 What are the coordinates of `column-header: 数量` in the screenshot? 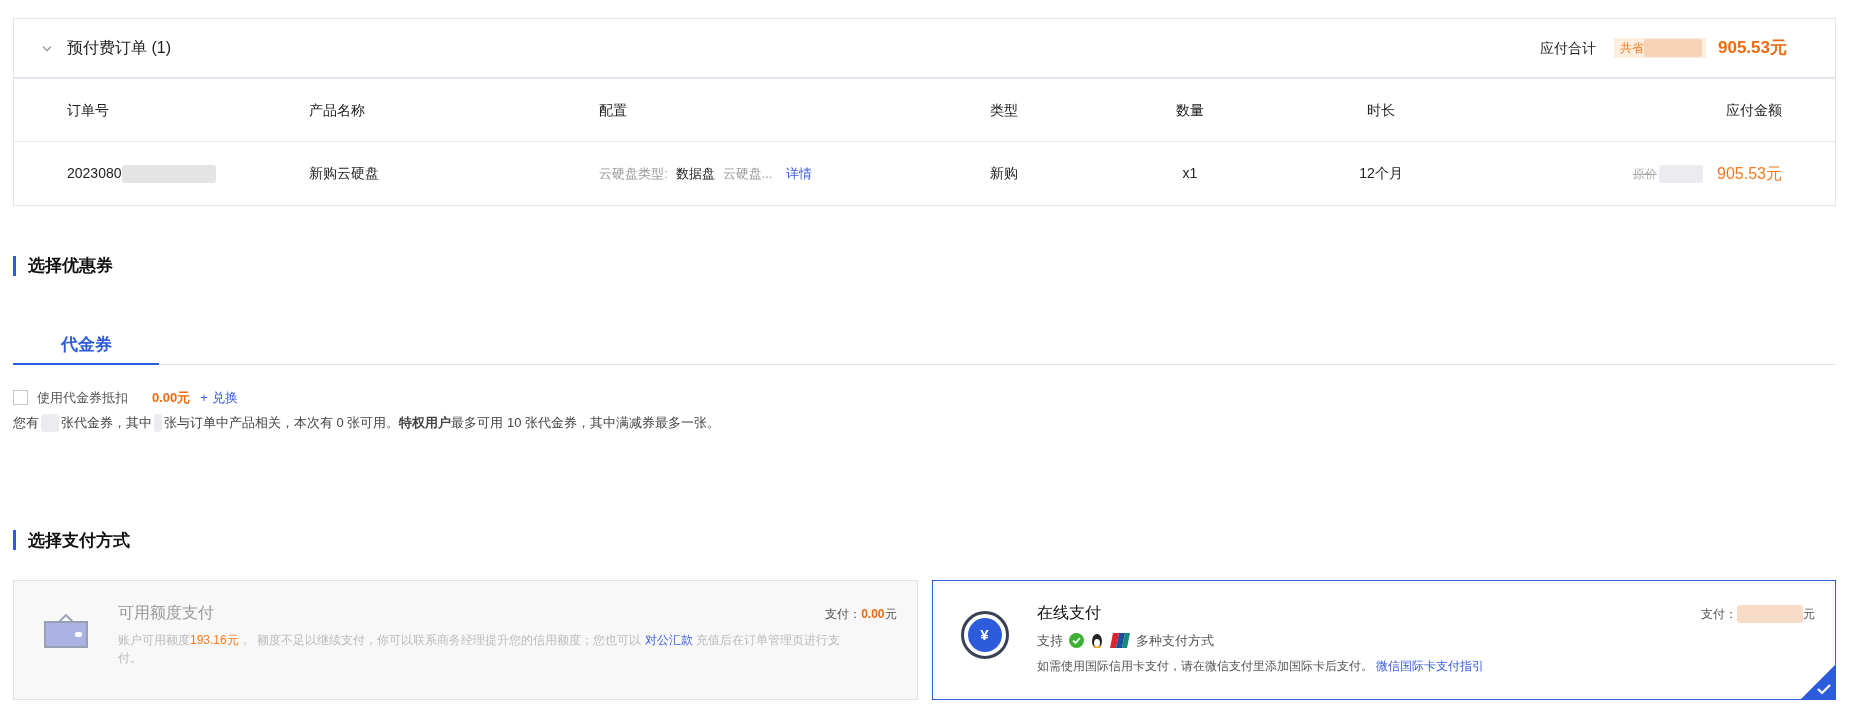 It's located at (1190, 110).